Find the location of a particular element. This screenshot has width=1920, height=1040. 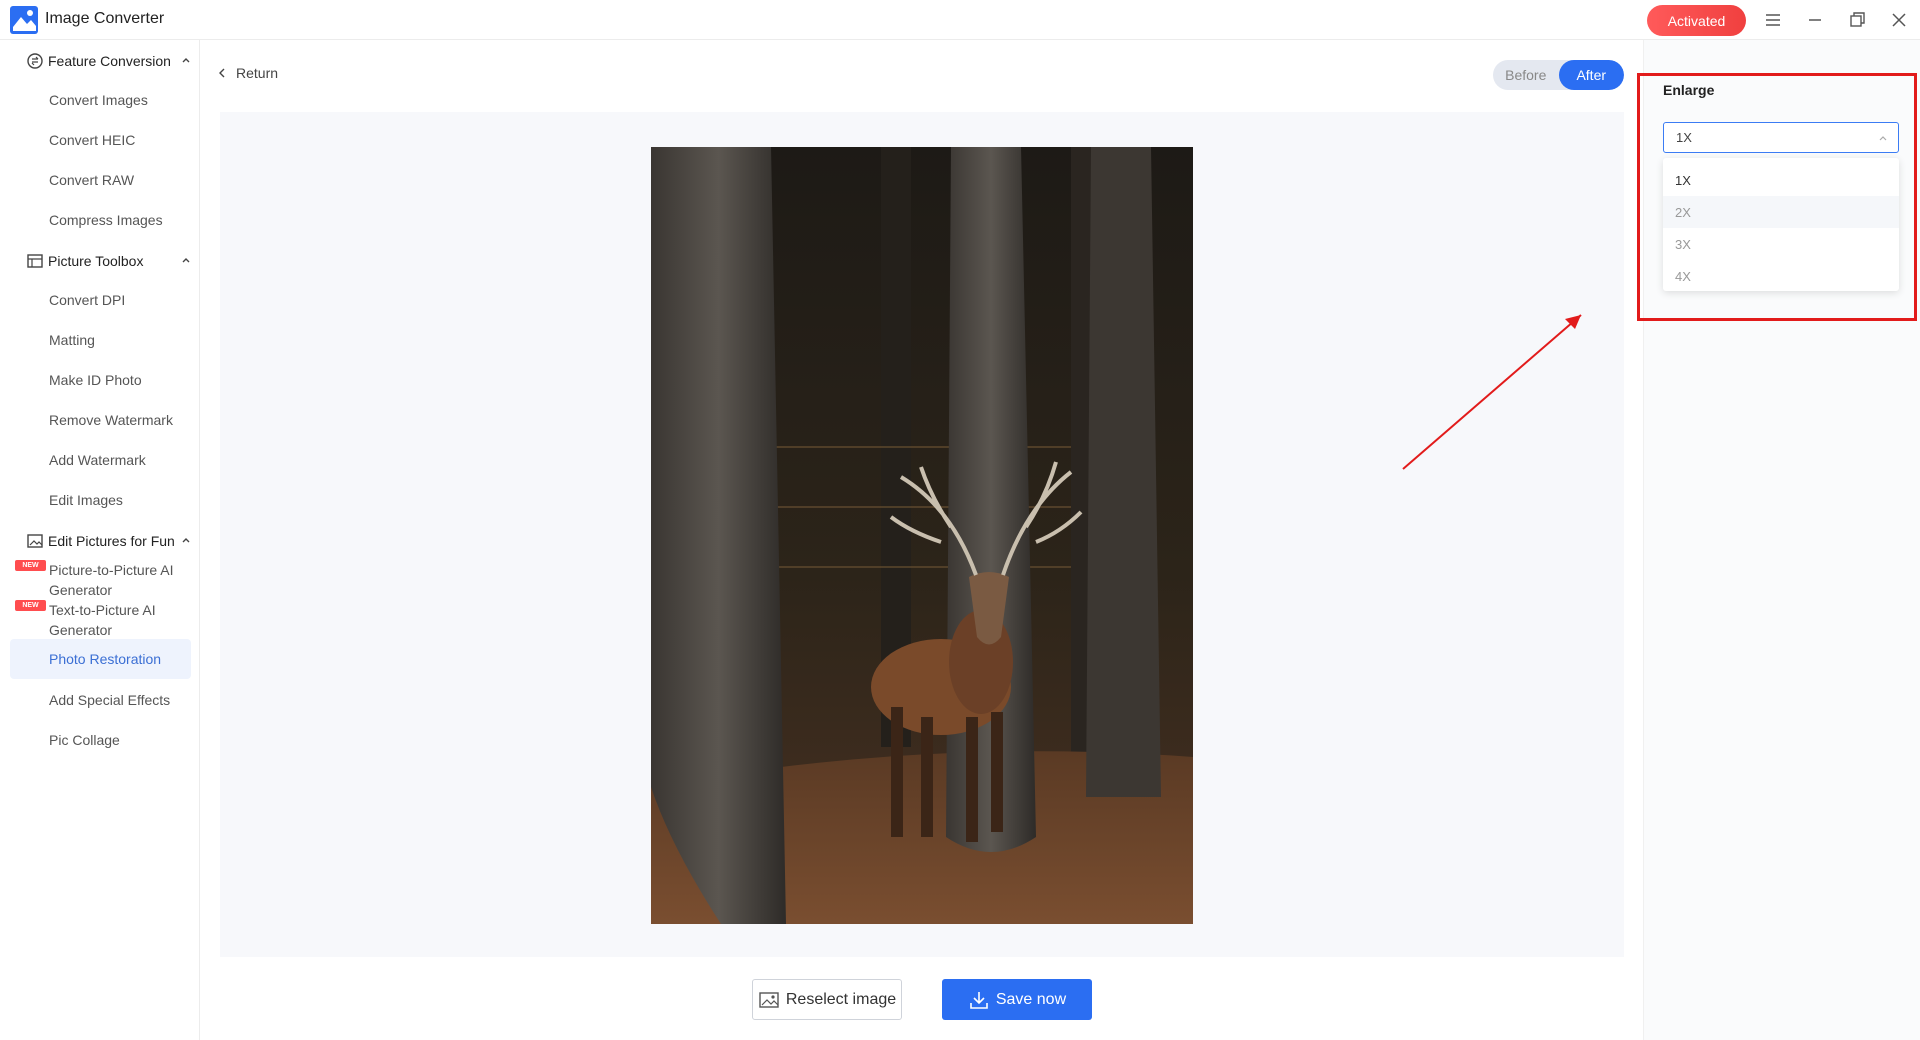

sidebar-item-matting: Matting is located at coordinates (119, 340).